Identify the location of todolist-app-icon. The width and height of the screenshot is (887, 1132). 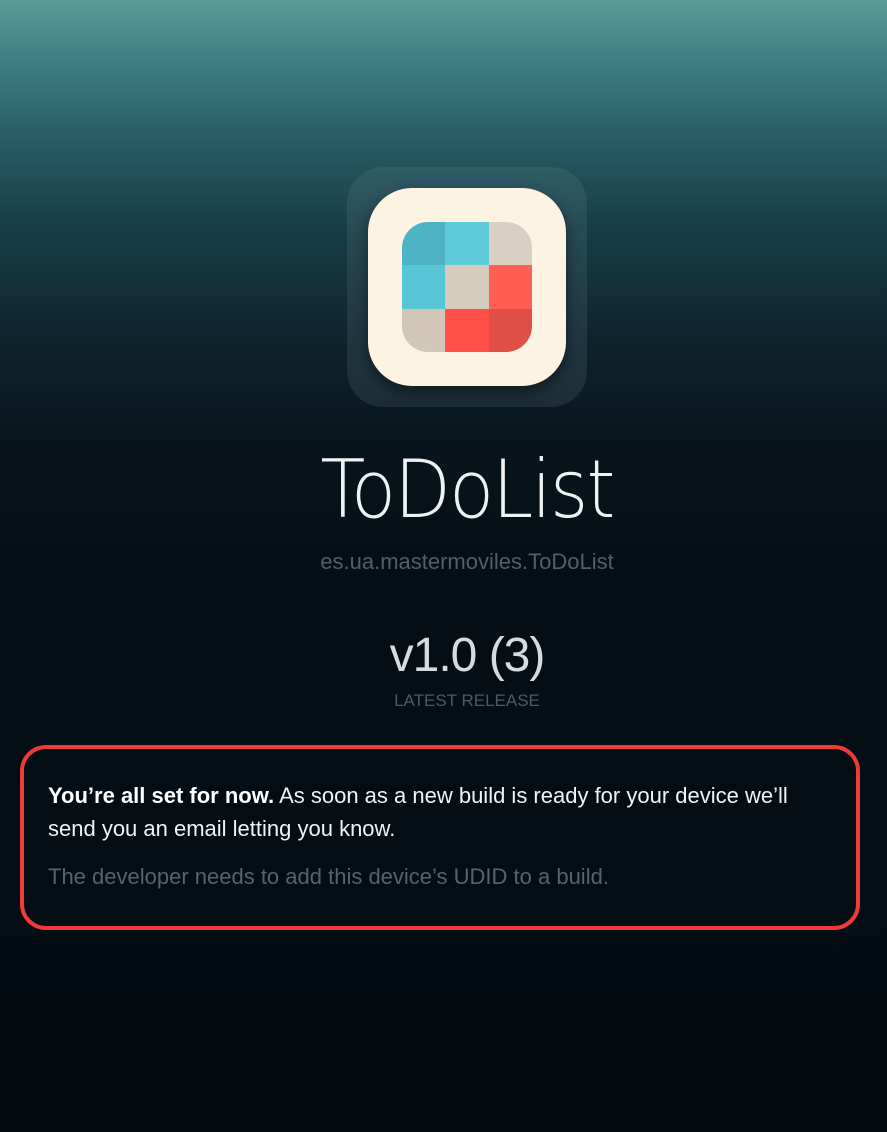
(467, 287).